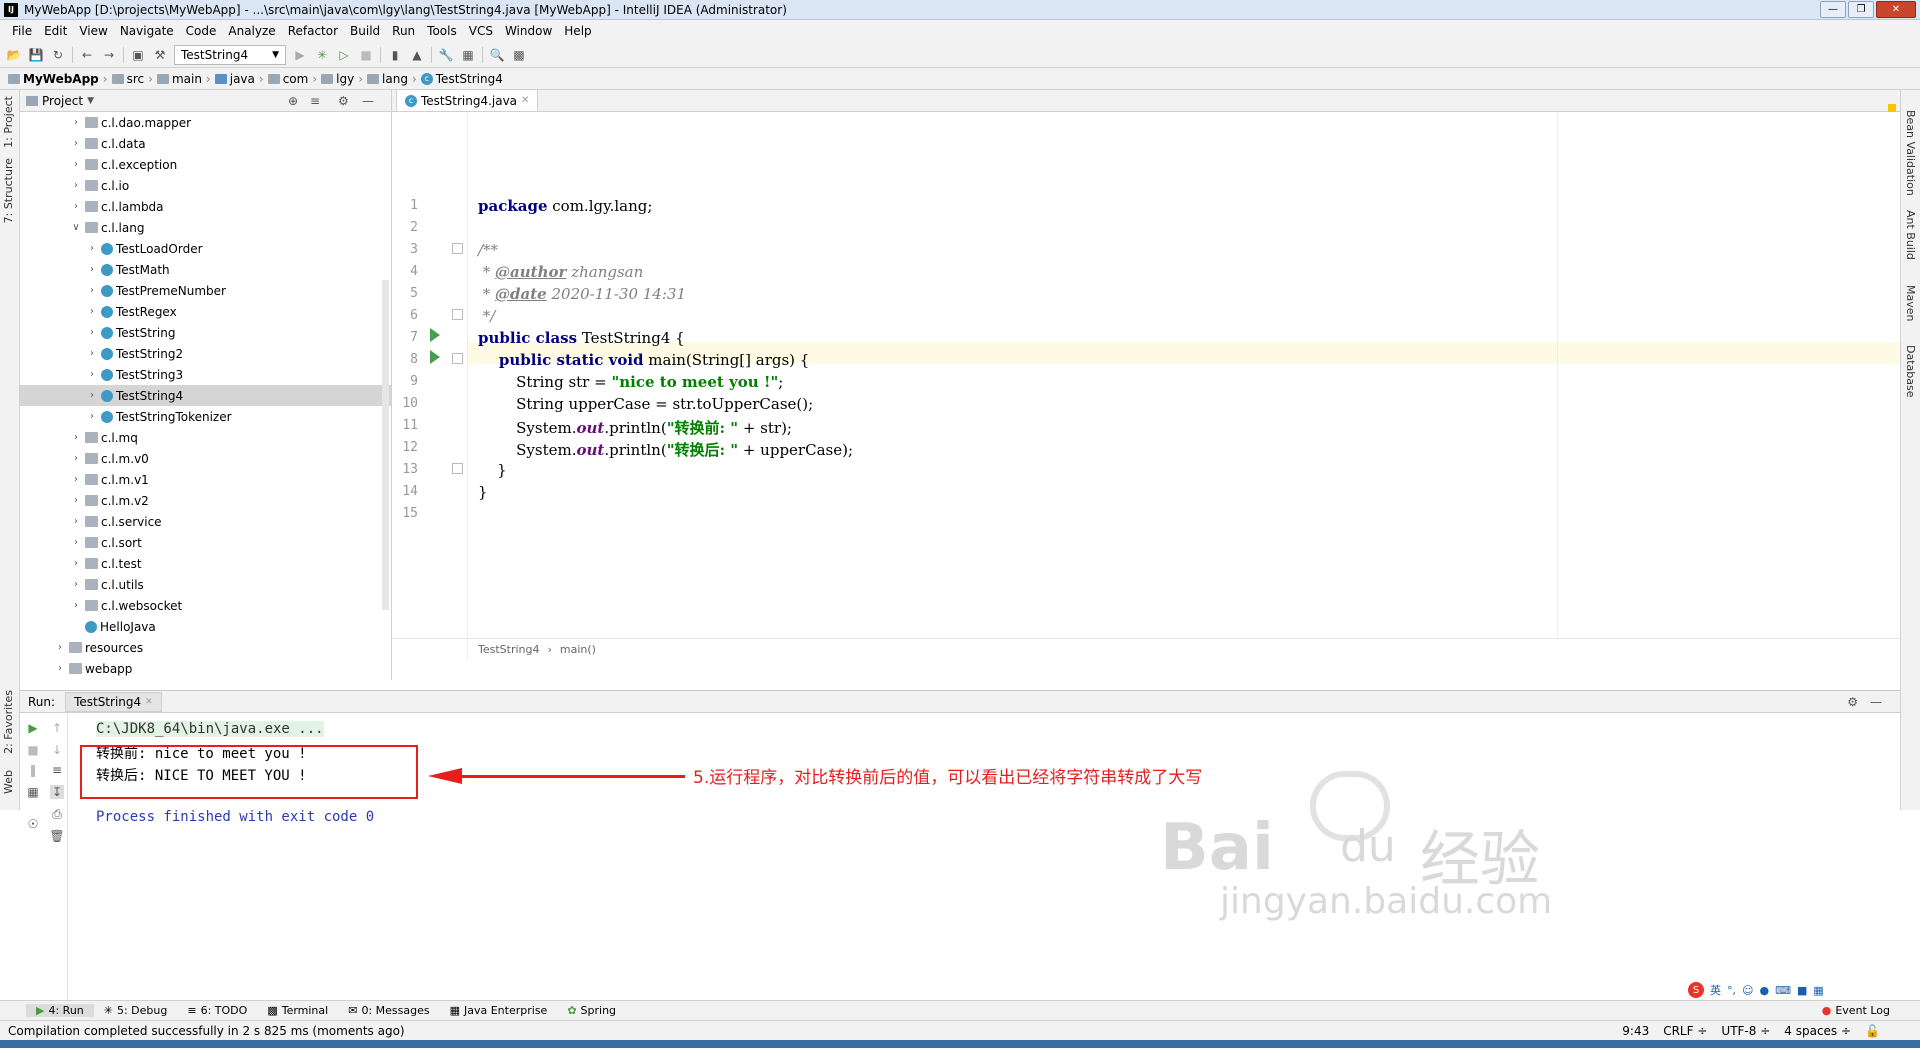 The height and width of the screenshot is (1048, 1920). Describe the element at coordinates (442, 31) in the screenshot. I see `menu-tools: Tools` at that location.